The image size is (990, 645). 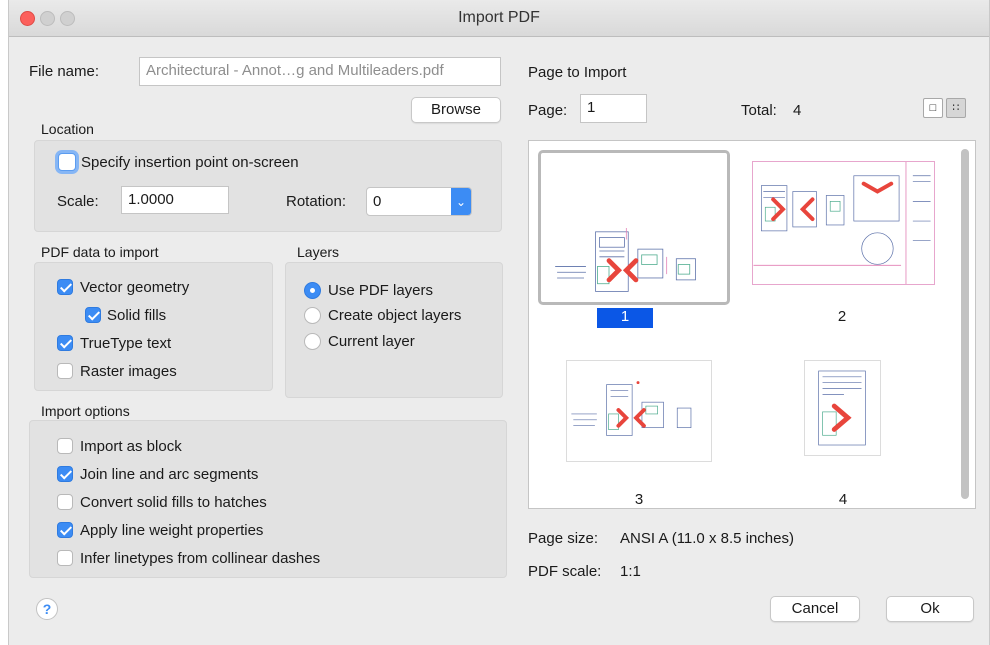 I want to click on pdf-scale-value: 1:1, so click(x=630, y=571).